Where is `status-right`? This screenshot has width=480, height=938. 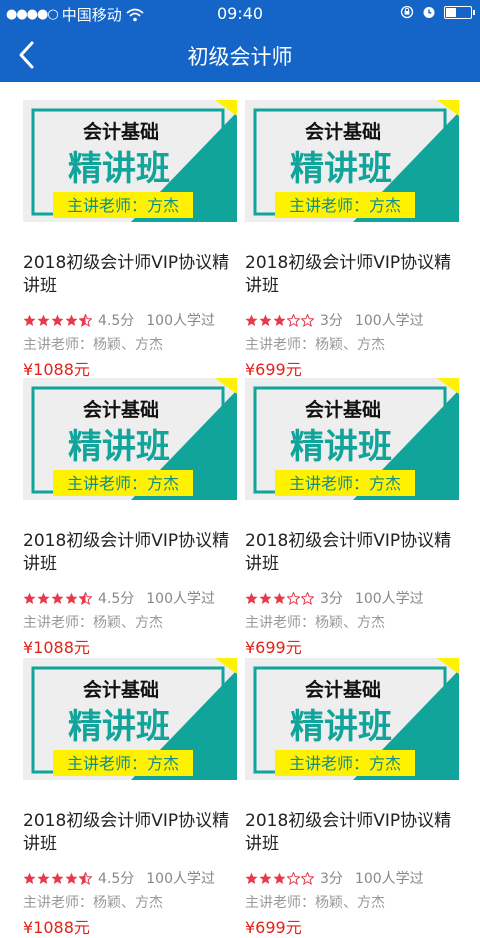
status-right is located at coordinates (437, 12).